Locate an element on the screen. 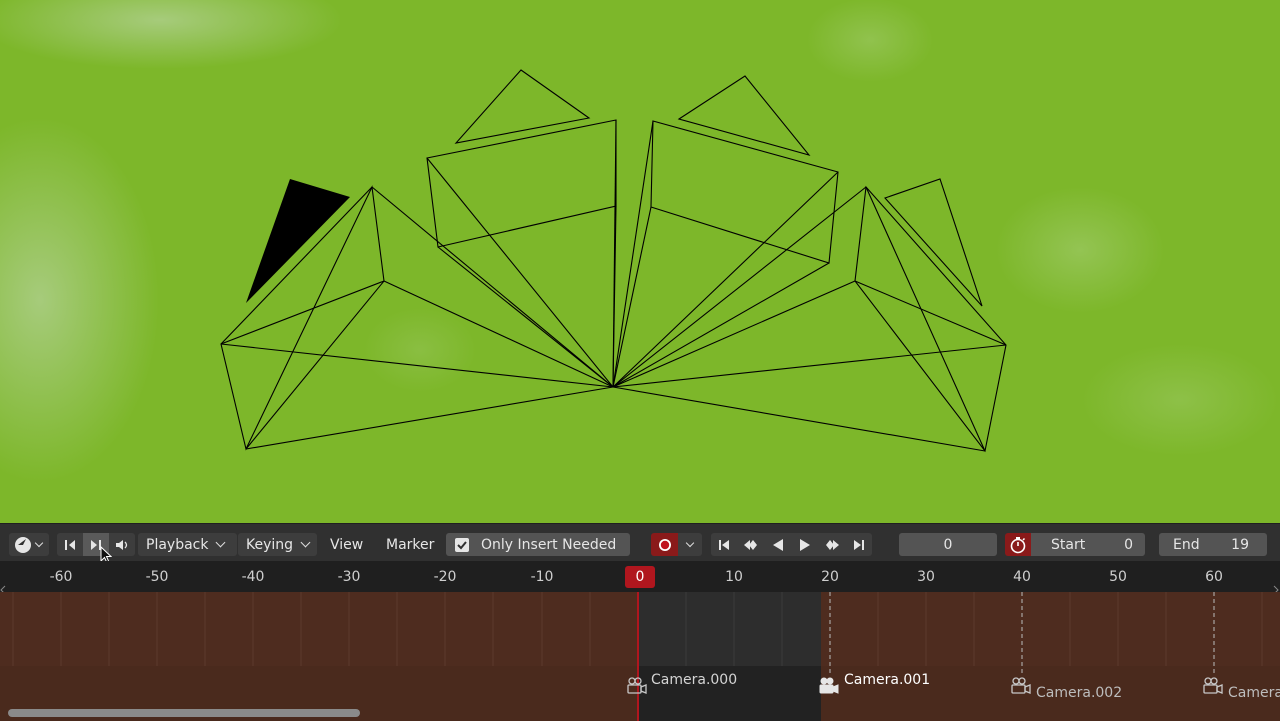  only-insert-needed-label: Only Insert Needed is located at coordinates (549, 544).